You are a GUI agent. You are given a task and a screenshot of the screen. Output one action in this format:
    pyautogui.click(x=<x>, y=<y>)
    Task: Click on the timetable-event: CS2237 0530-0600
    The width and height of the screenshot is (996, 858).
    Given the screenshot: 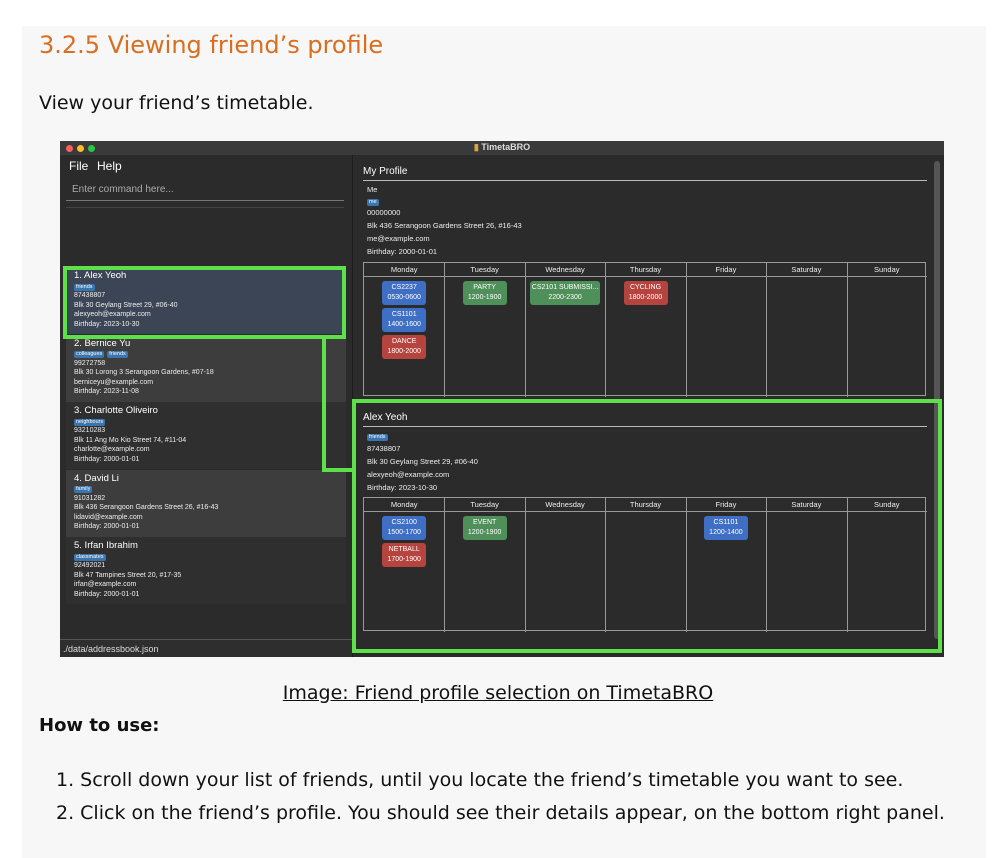 What is the action you would take?
    pyautogui.click(x=404, y=293)
    